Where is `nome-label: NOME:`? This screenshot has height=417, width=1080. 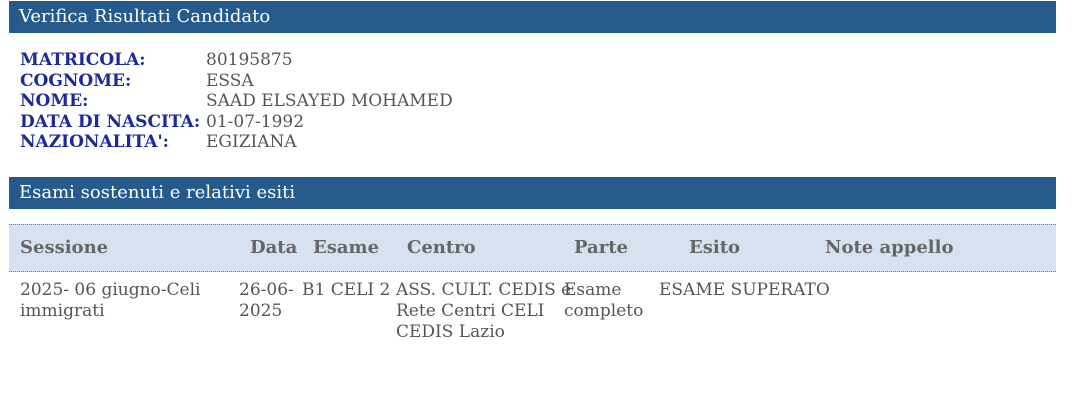 nome-label: NOME: is located at coordinates (54, 101).